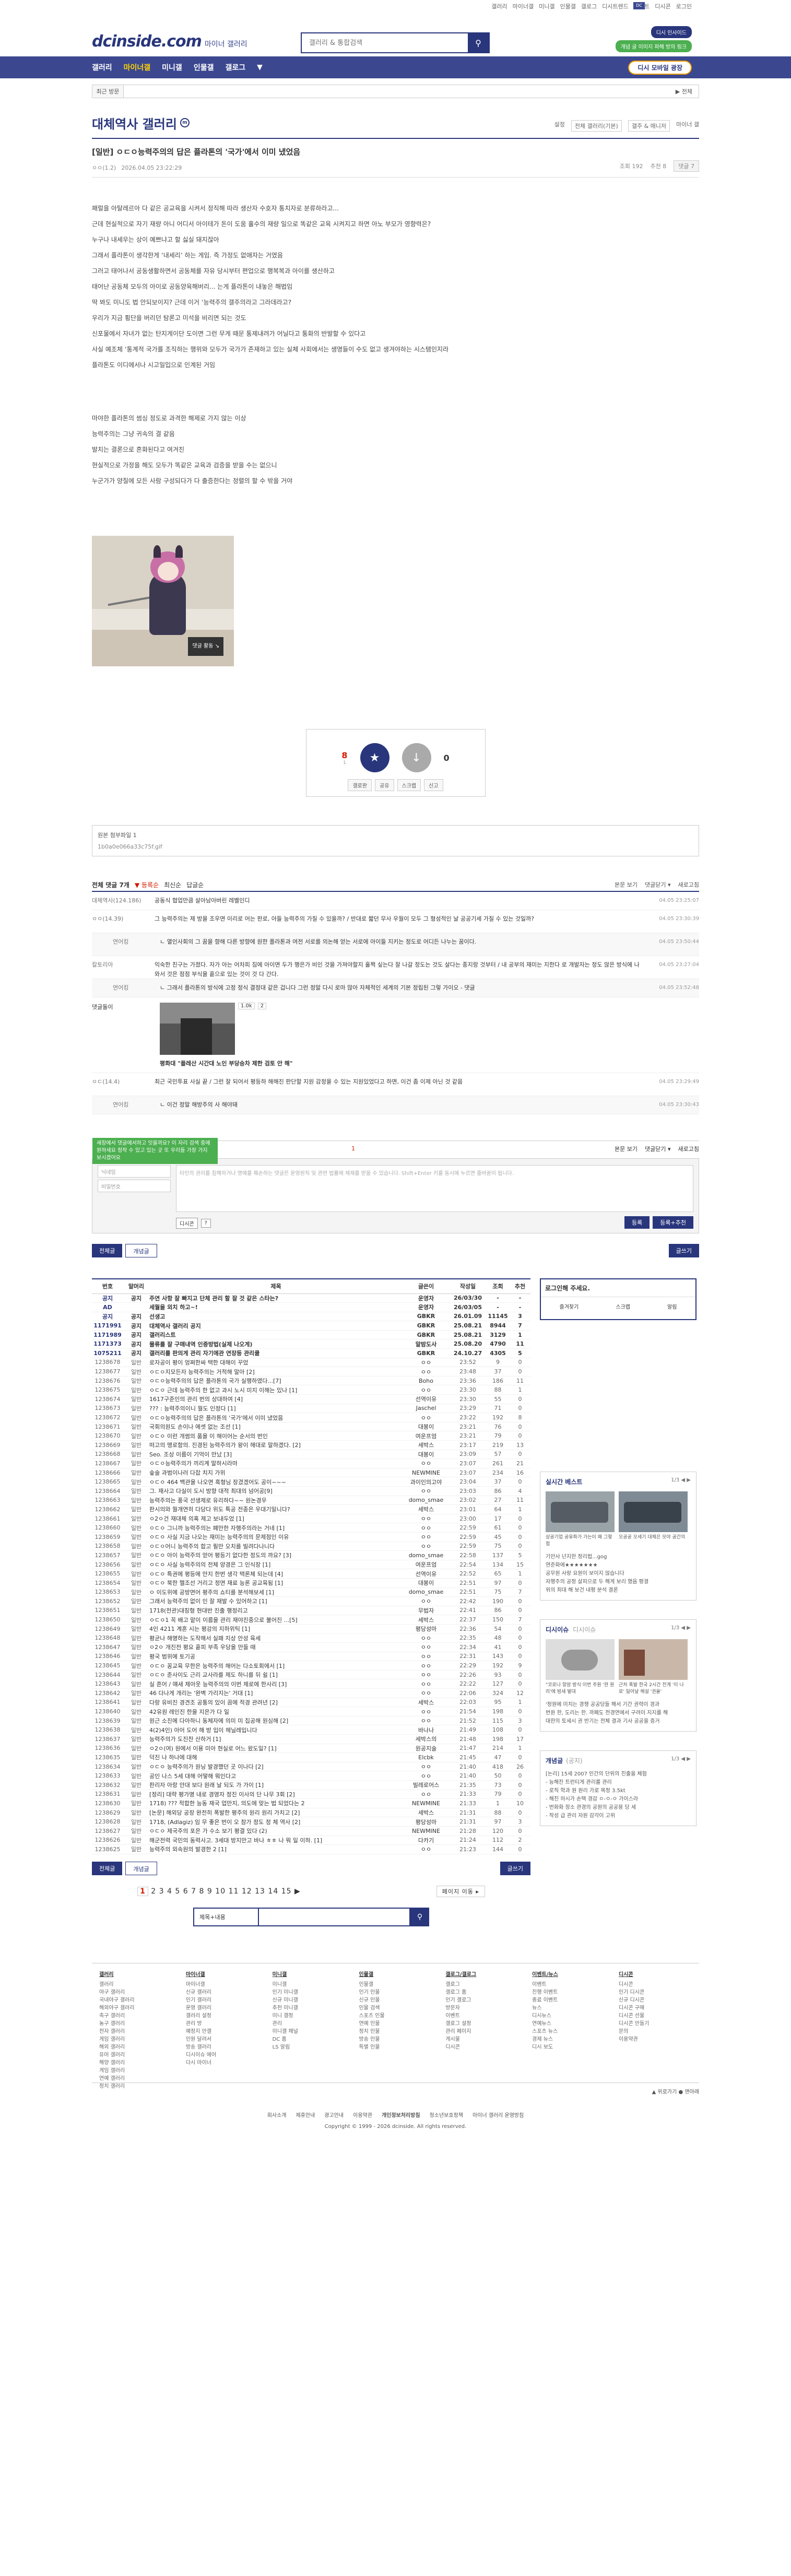 This screenshot has width=791, height=2576. I want to click on best-caption: 상공기업 공유화가 가는이 왜 그렇 점, so click(580, 1541).